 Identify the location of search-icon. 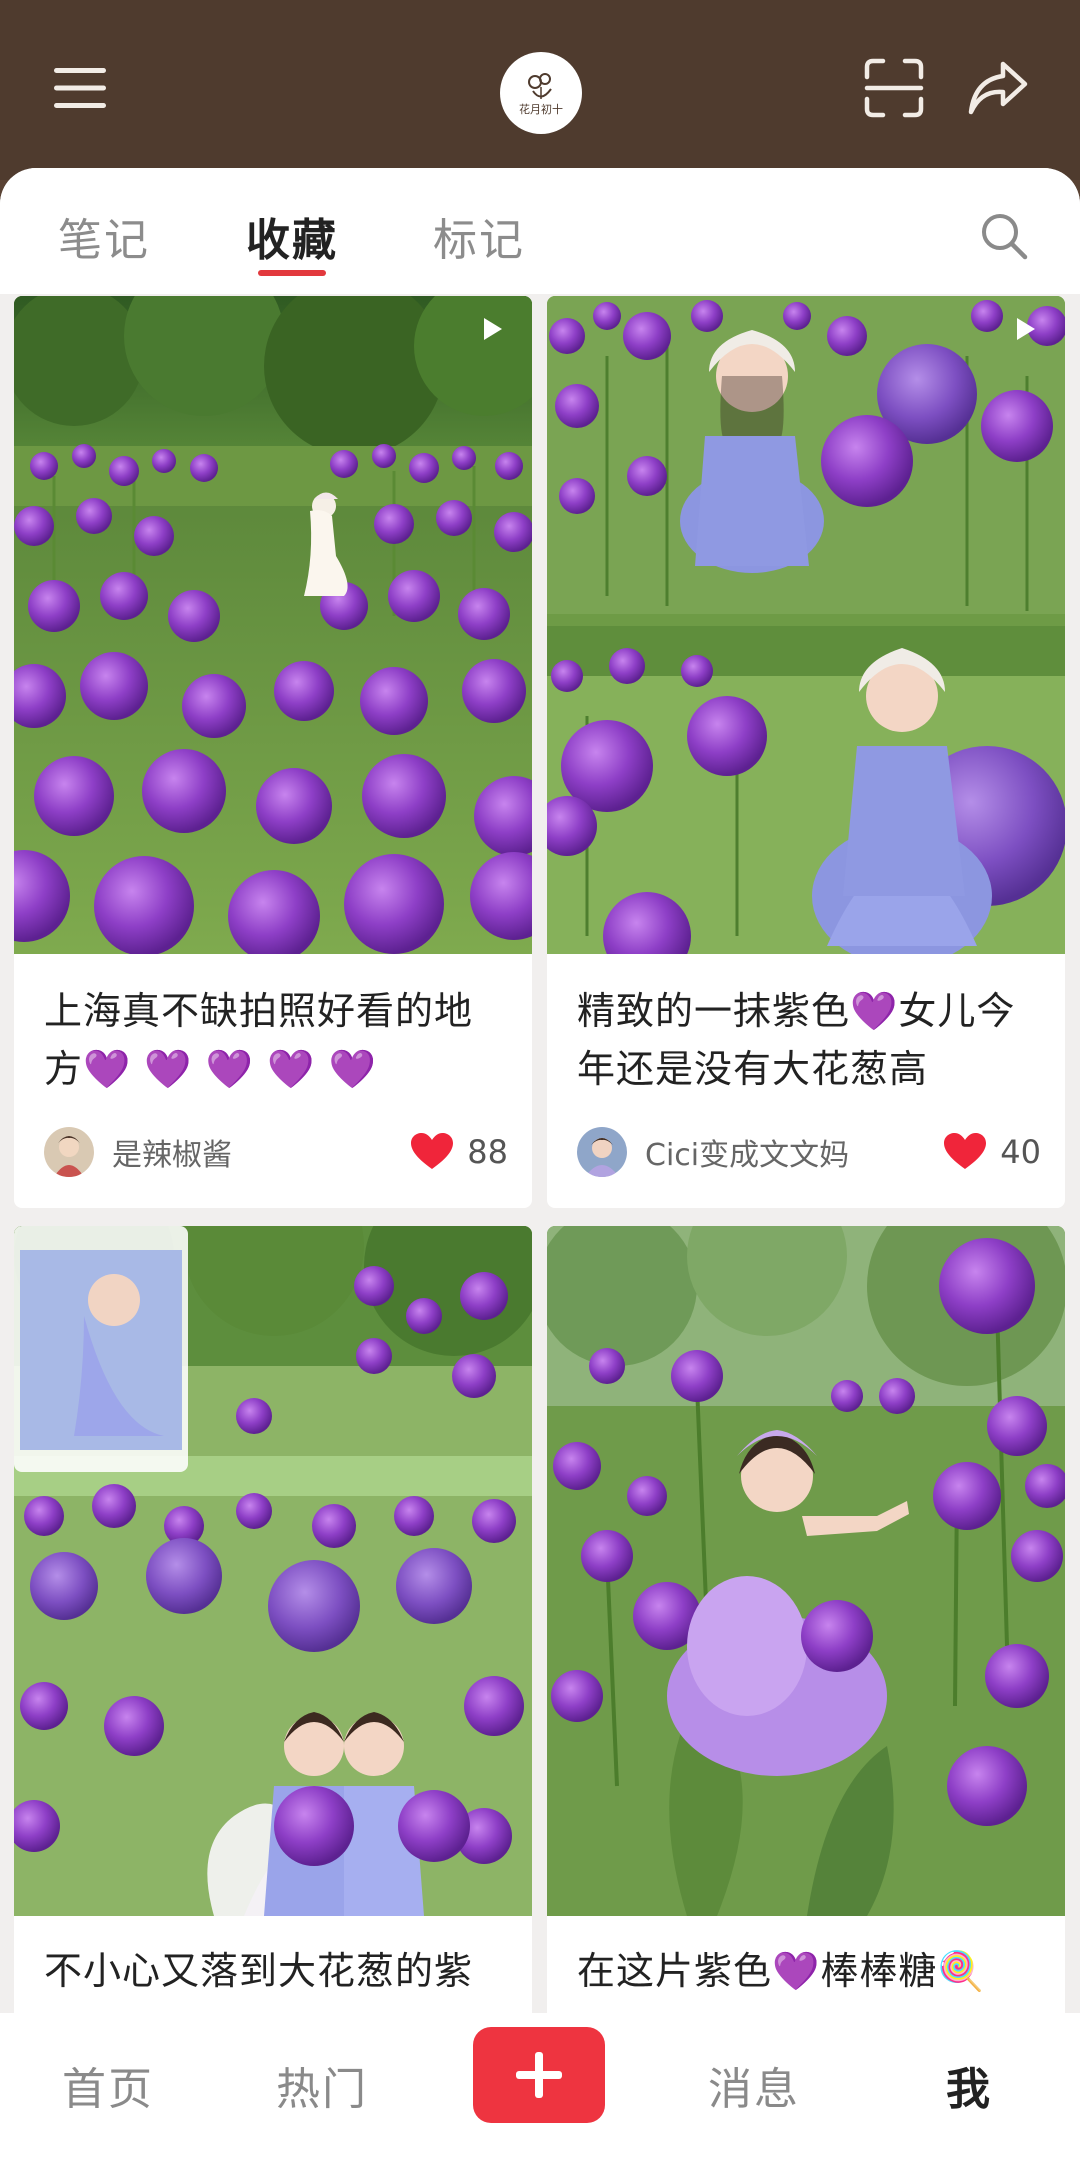
(1004, 236).